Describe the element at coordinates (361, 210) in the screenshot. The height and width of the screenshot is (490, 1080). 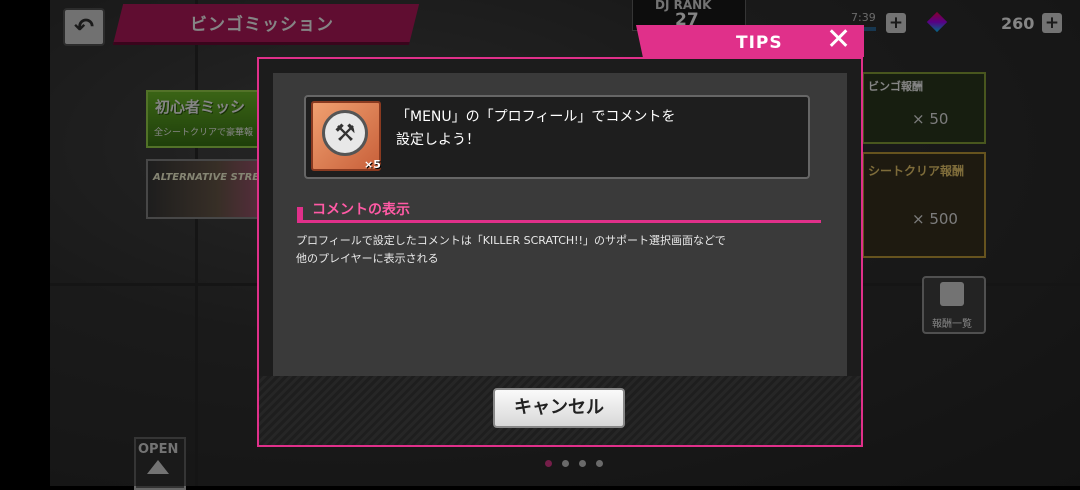
I see `section-heading: コメントの表示` at that location.